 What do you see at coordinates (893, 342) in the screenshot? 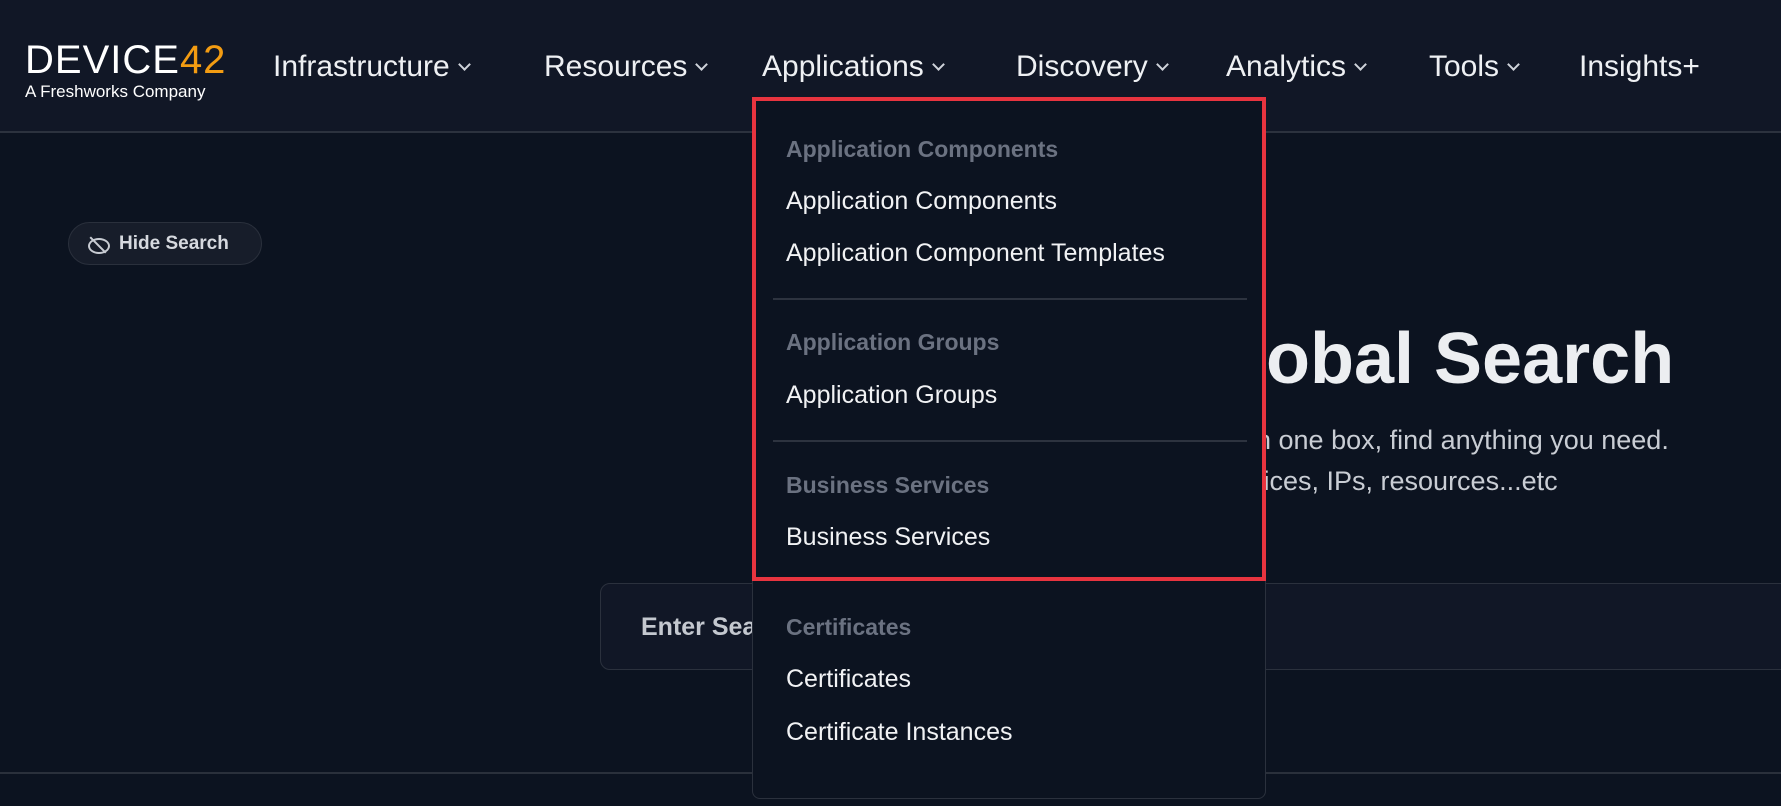
I see `section-header-application-groups: Application Groups` at bounding box center [893, 342].